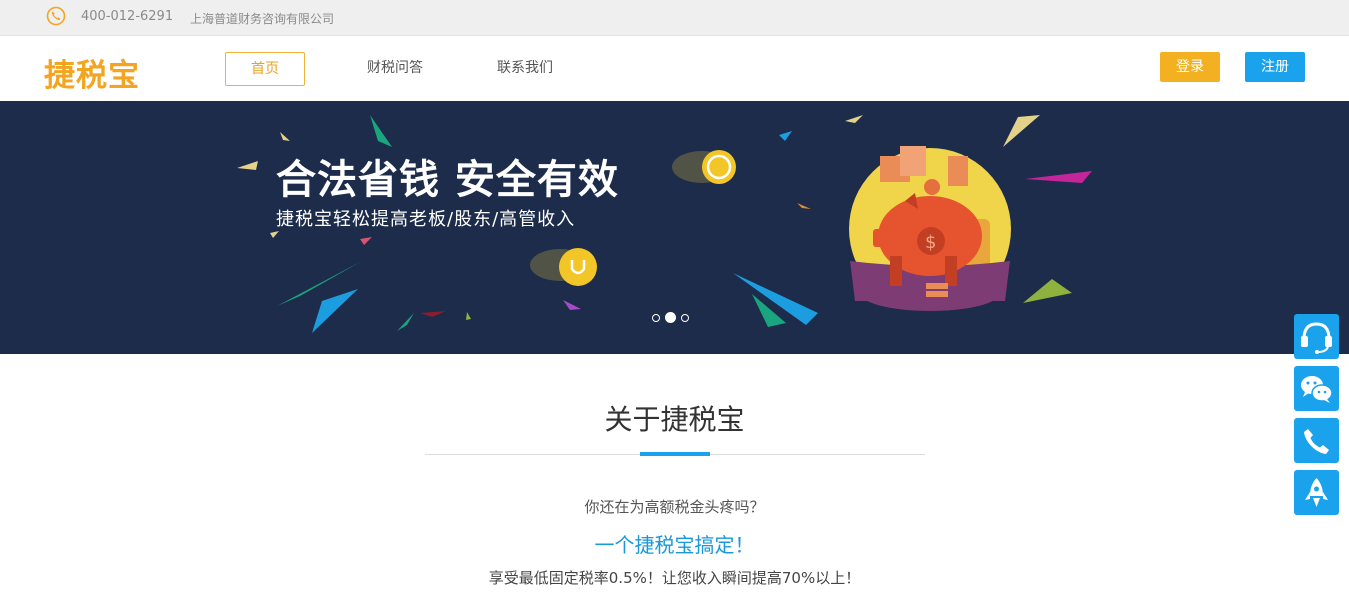  What do you see at coordinates (1190, 67) in the screenshot?
I see `login-button: 登录` at bounding box center [1190, 67].